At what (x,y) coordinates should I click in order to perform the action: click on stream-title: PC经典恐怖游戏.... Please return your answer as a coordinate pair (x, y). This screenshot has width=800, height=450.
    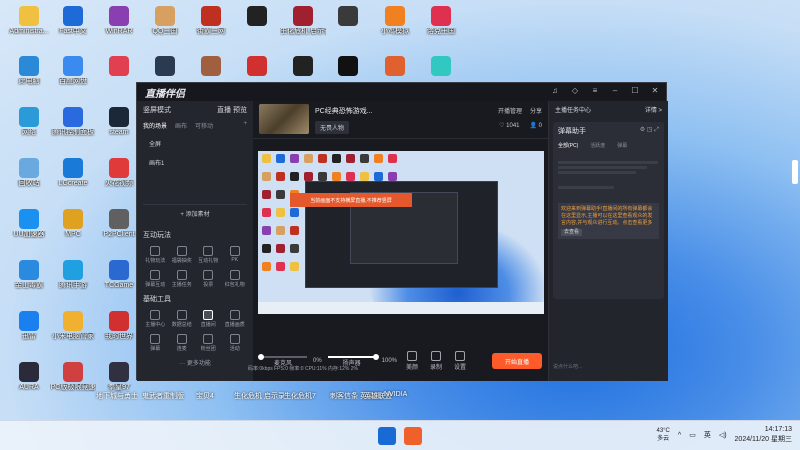
    Looking at the image, I should click on (344, 111).